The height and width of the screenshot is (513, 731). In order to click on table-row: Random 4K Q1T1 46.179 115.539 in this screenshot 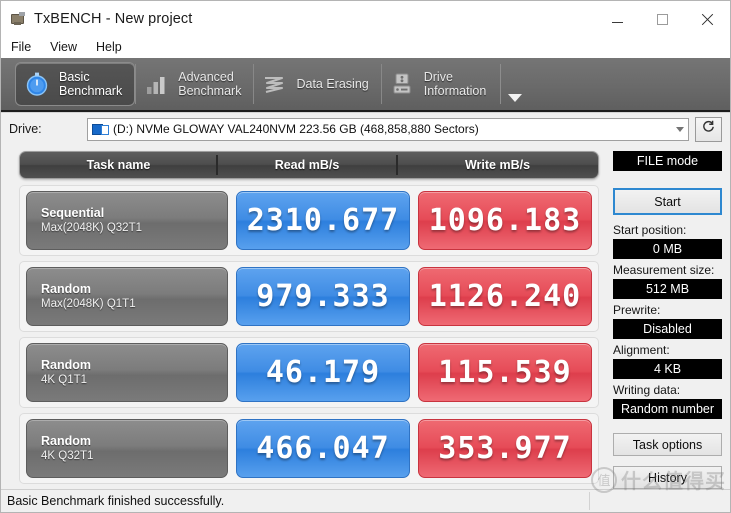, I will do `click(309, 372)`.